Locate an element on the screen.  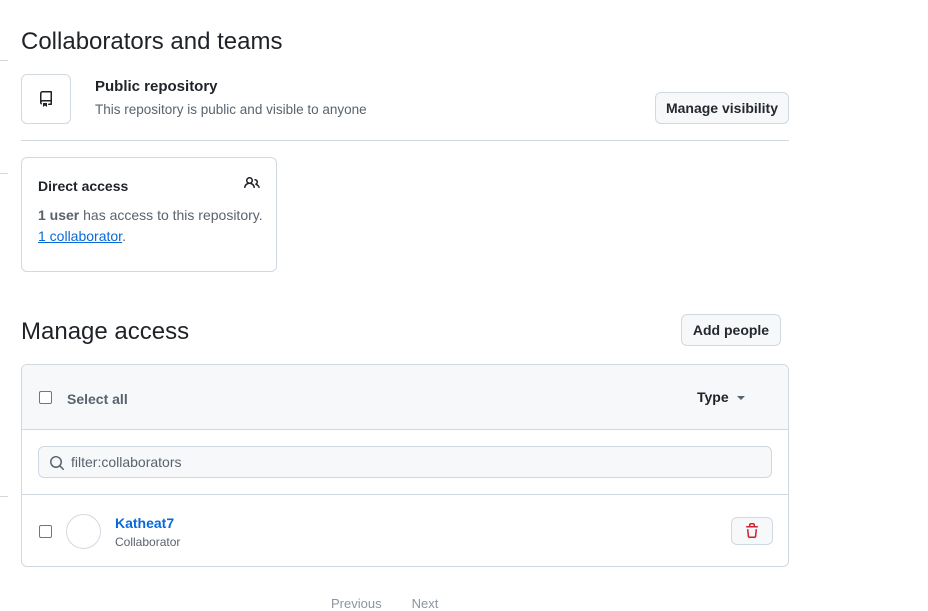
collaborator-summary: 1 collaborator. is located at coordinates (82, 236).